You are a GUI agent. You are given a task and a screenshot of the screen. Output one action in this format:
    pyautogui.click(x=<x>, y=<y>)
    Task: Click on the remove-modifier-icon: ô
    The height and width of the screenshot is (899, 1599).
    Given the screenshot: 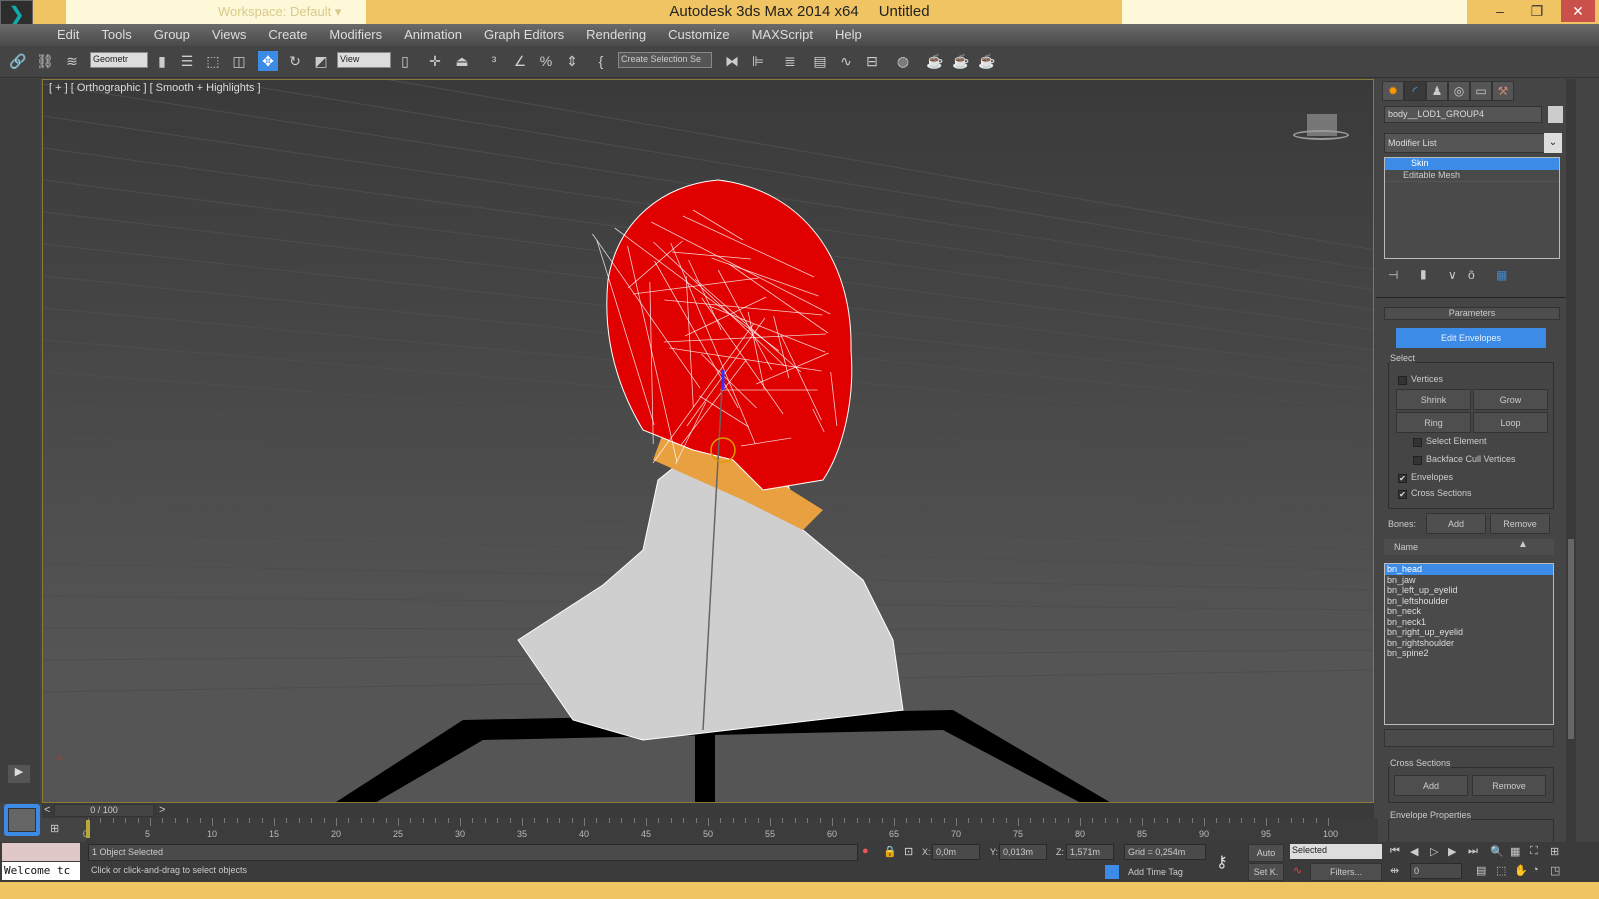 What is the action you would take?
    pyautogui.click(x=1471, y=275)
    